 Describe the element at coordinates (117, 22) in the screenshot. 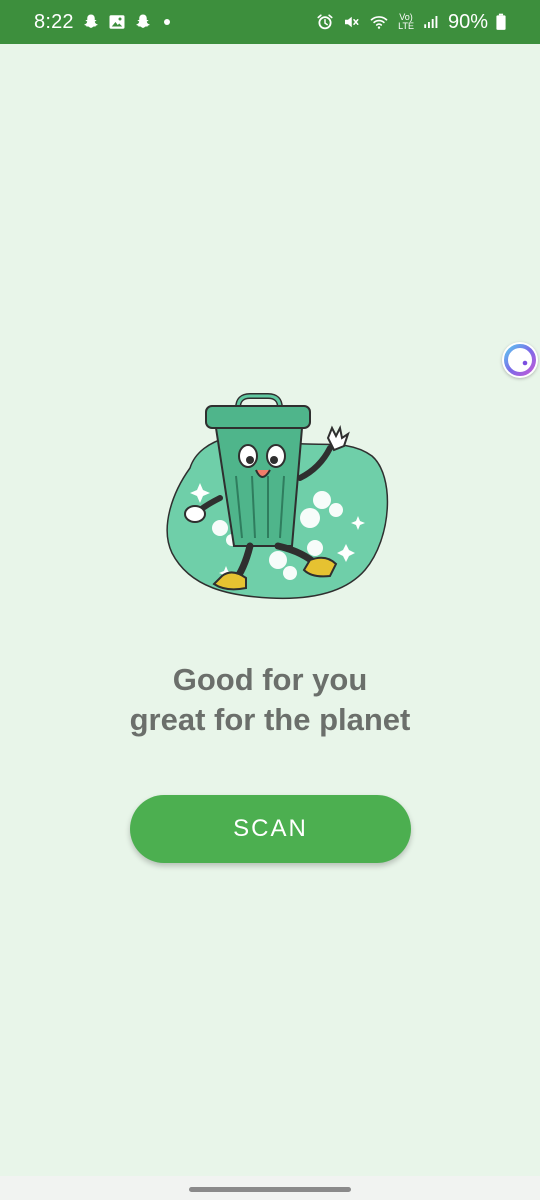

I see `gallery-icon` at that location.